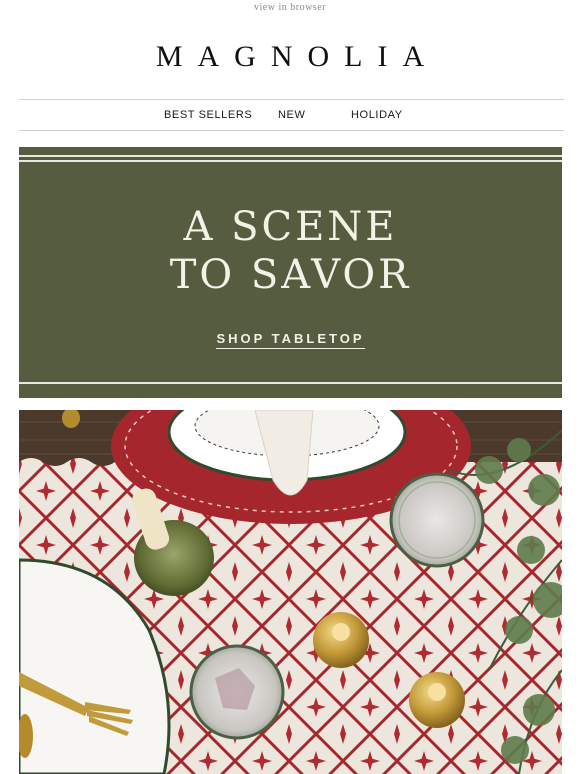 The height and width of the screenshot is (774, 580). I want to click on hero-headline: A SCENE TO SAVOR, so click(290, 251).